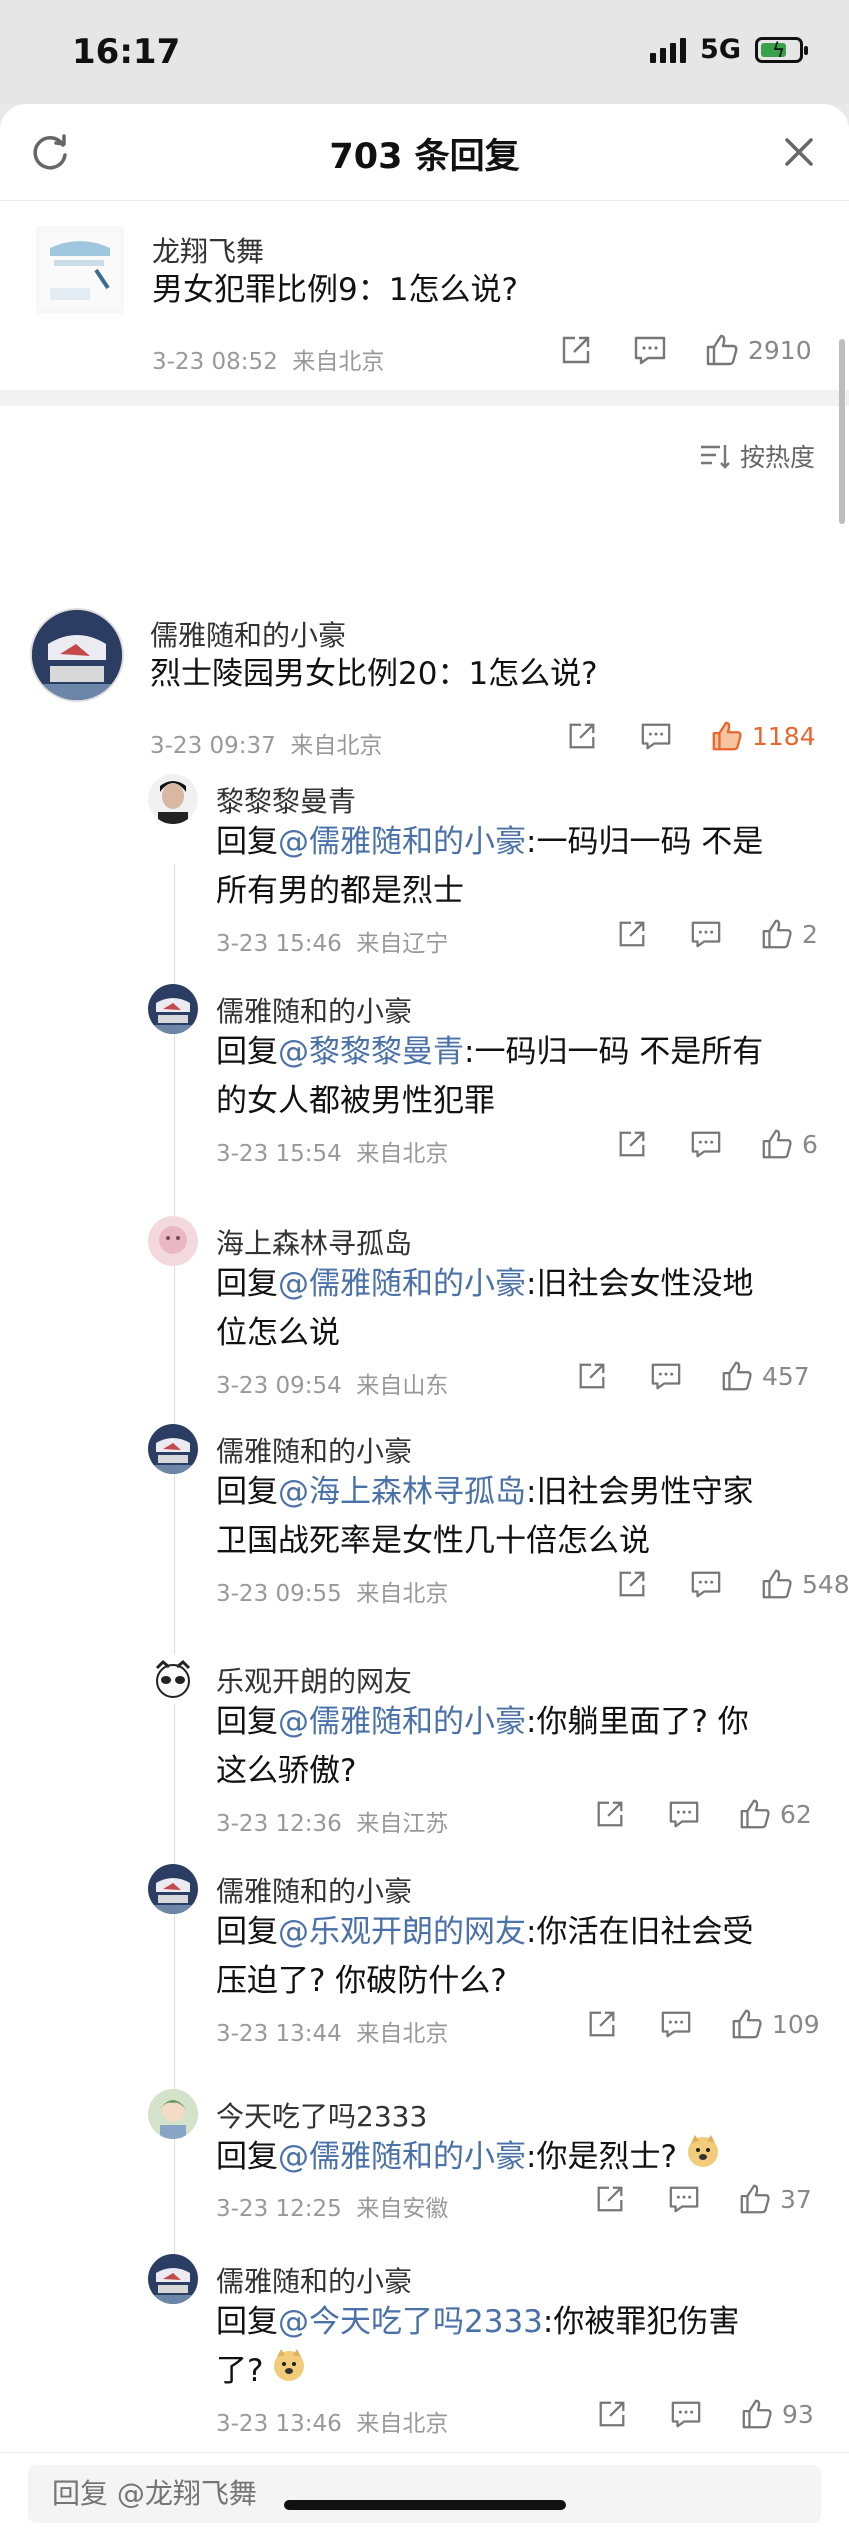 This screenshot has width=849, height=2532. I want to click on author-avatar, so click(80, 270).